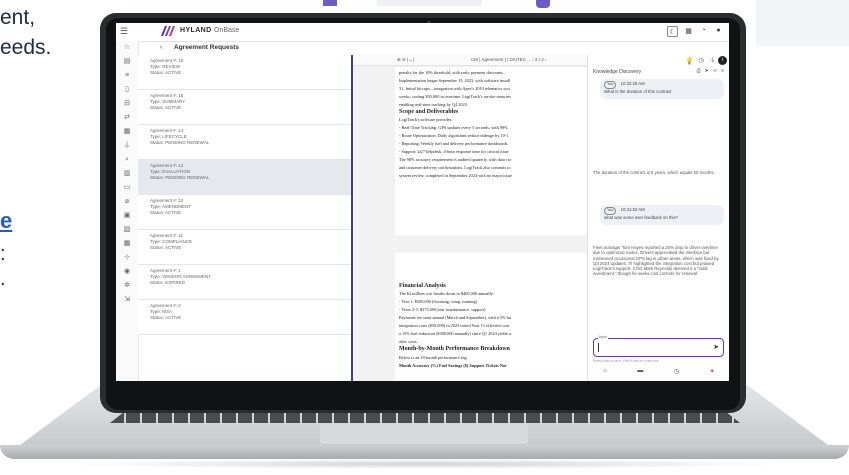 This screenshot has width=849, height=475. I want to click on compare-icon: ⇄, so click(127, 117).